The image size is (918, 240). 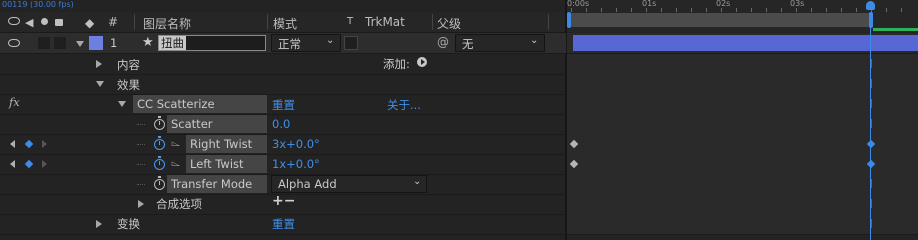 What do you see at coordinates (192, 124) in the screenshot?
I see `scatter-label: Scatter` at bounding box center [192, 124].